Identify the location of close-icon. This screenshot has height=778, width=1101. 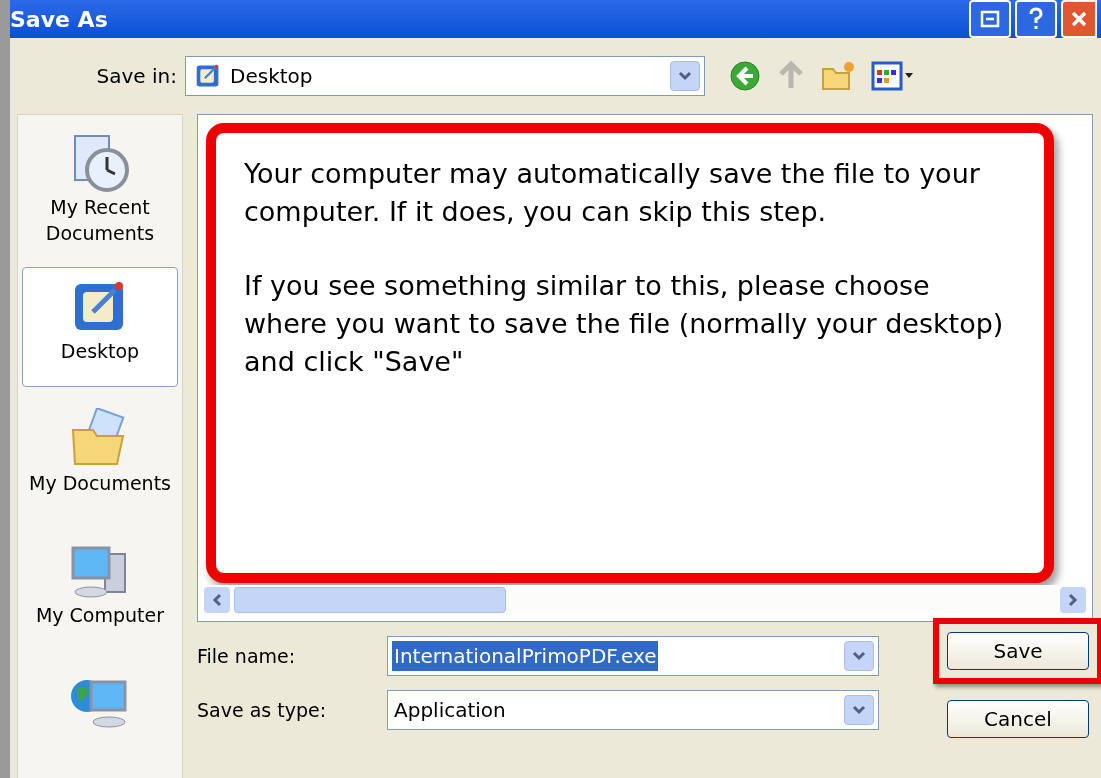
(1079, 19).